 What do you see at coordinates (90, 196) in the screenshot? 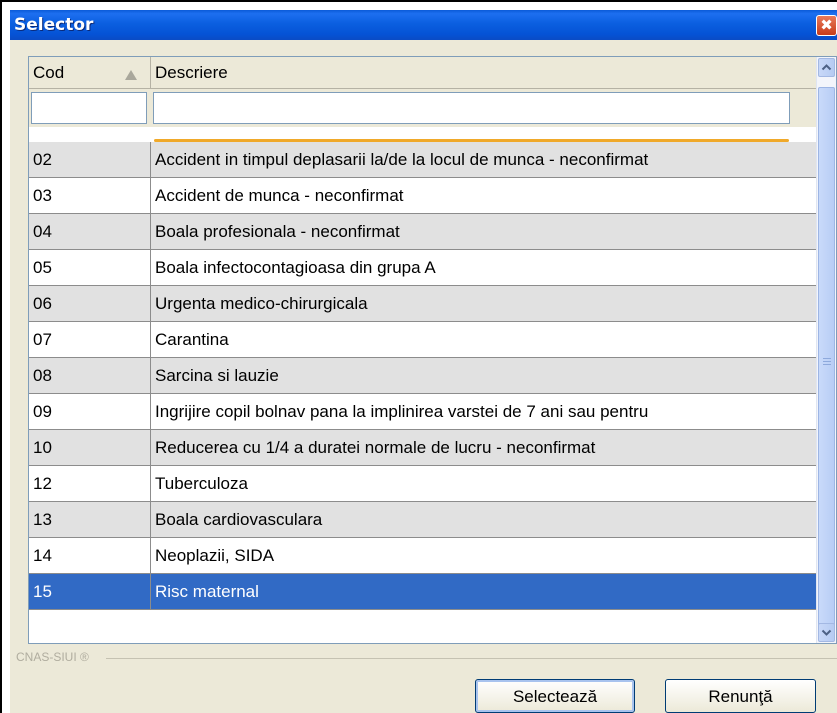
I see `cell-cod: 03` at bounding box center [90, 196].